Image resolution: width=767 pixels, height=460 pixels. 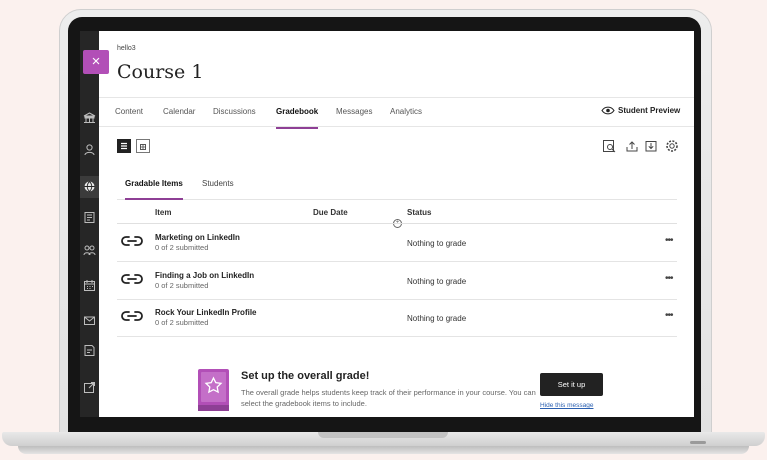 What do you see at coordinates (566, 405) in the screenshot?
I see `hide-message-link: Hide this message` at bounding box center [566, 405].